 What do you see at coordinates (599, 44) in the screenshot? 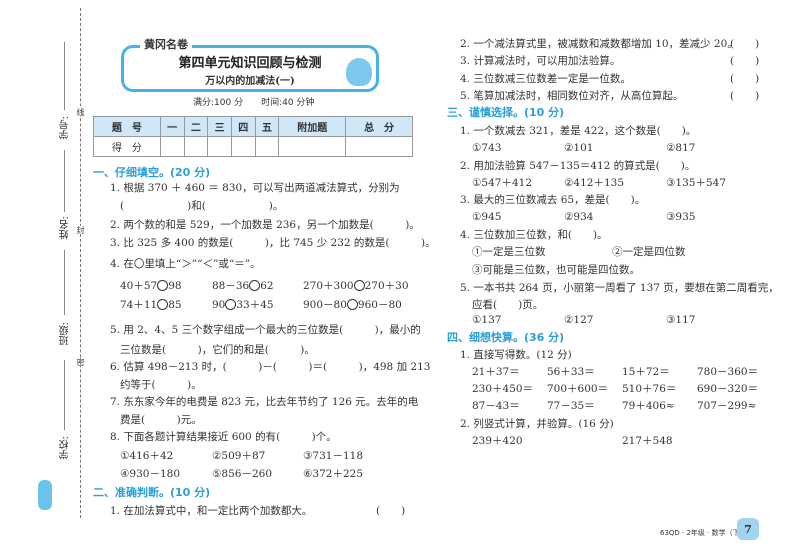
I see `judgement-item: 2. 一个减法算式里，被减数和减数都增加 10，差减少 20。` at bounding box center [599, 44].